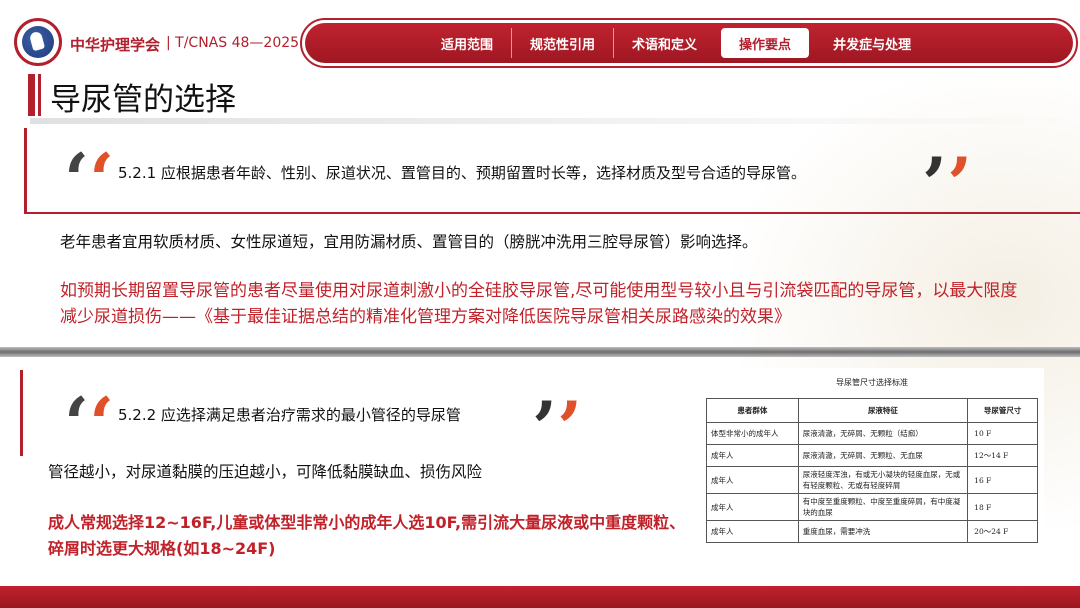 Image resolution: width=1080 pixels, height=608 pixels. I want to click on table-cell: 10 F, so click(1002, 433).